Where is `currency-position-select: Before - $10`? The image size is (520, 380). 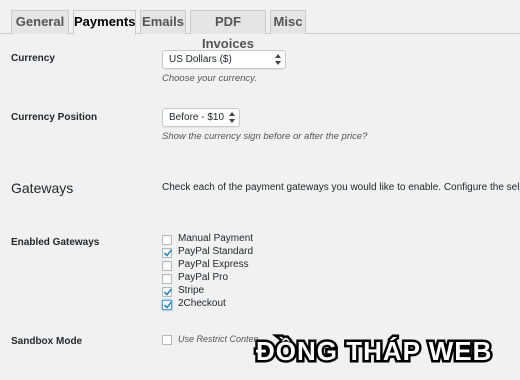
currency-position-select: Before - $10 is located at coordinates (201, 117).